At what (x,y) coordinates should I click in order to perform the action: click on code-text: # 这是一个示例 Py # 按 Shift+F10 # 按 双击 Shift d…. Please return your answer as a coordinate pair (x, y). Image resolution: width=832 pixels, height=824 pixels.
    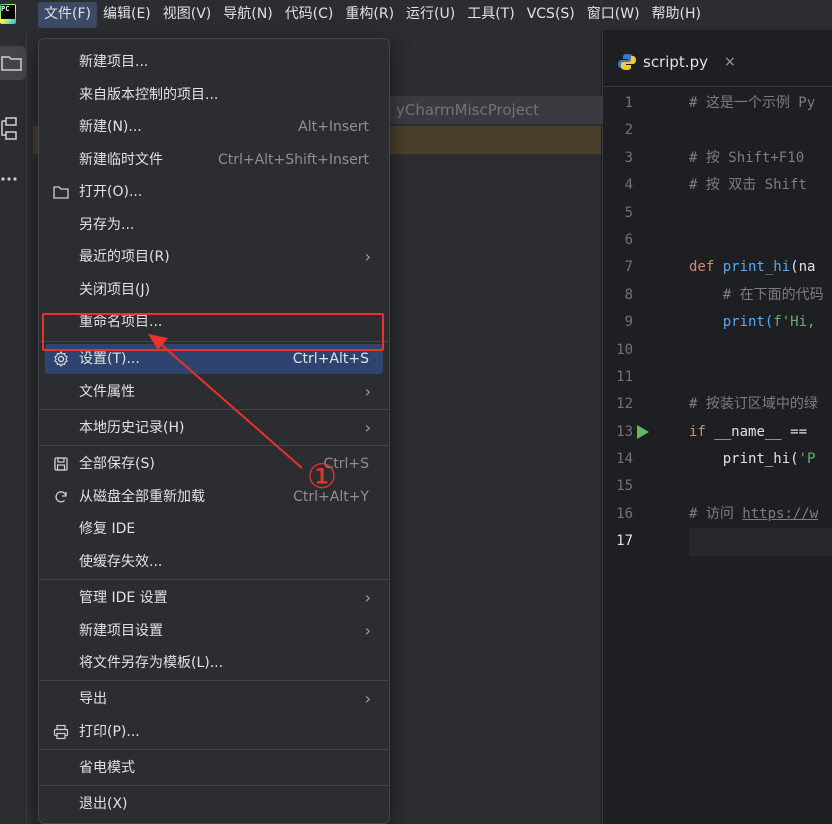
    Looking at the image, I should click on (760, 323).